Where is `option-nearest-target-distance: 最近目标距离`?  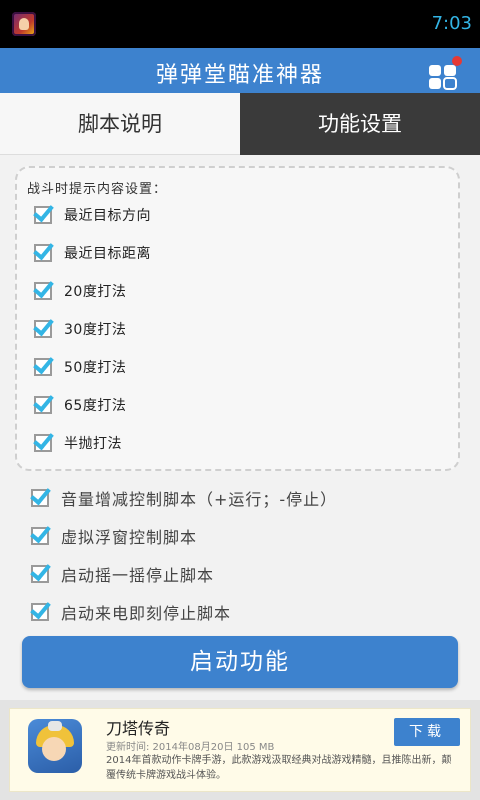
option-nearest-target-distance: 最近目标距离 is located at coordinates (92, 253).